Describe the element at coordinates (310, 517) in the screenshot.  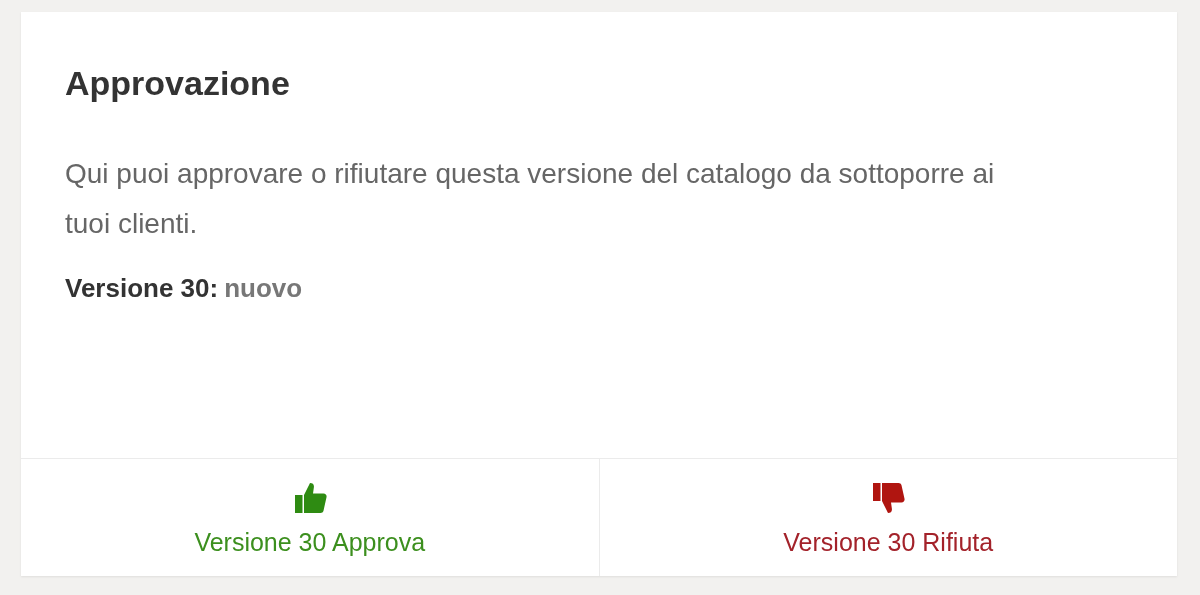
I see `approve-button: Versione 30 Approva` at that location.